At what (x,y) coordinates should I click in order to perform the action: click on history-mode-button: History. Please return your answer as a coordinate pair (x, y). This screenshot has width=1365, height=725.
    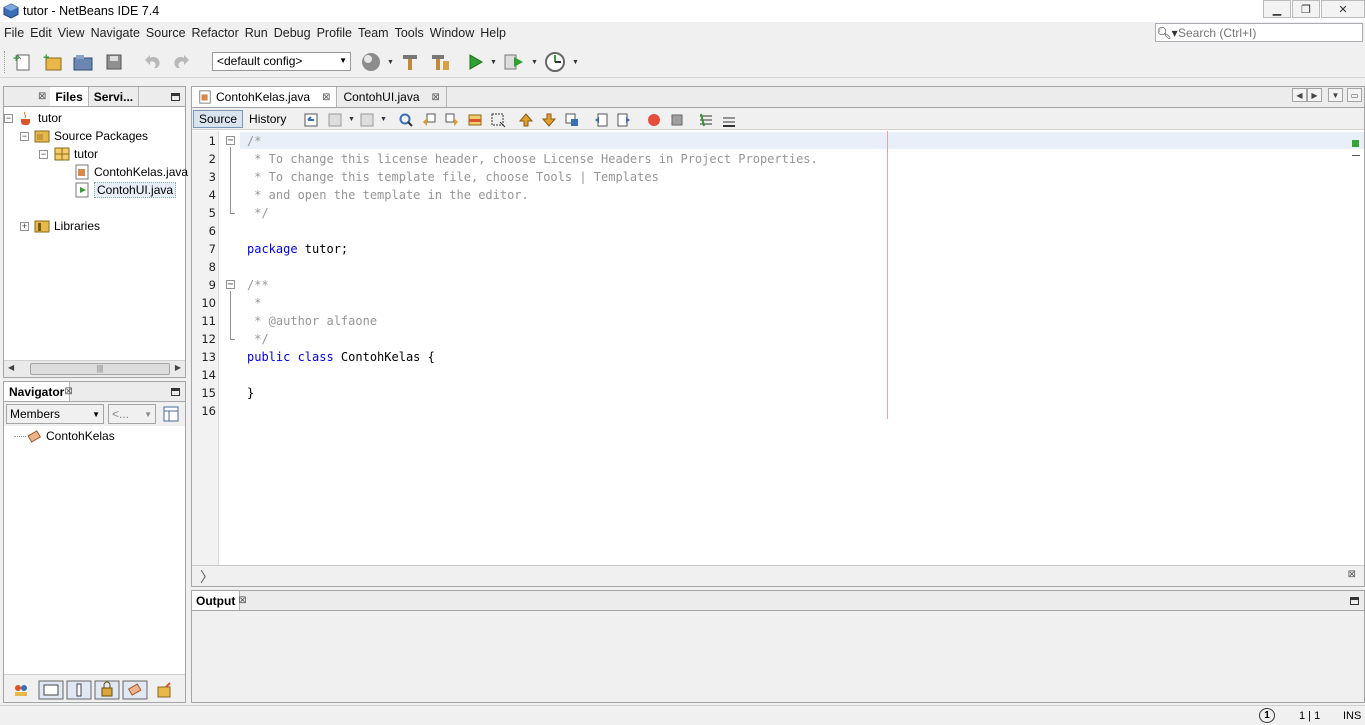
    Looking at the image, I should click on (267, 119).